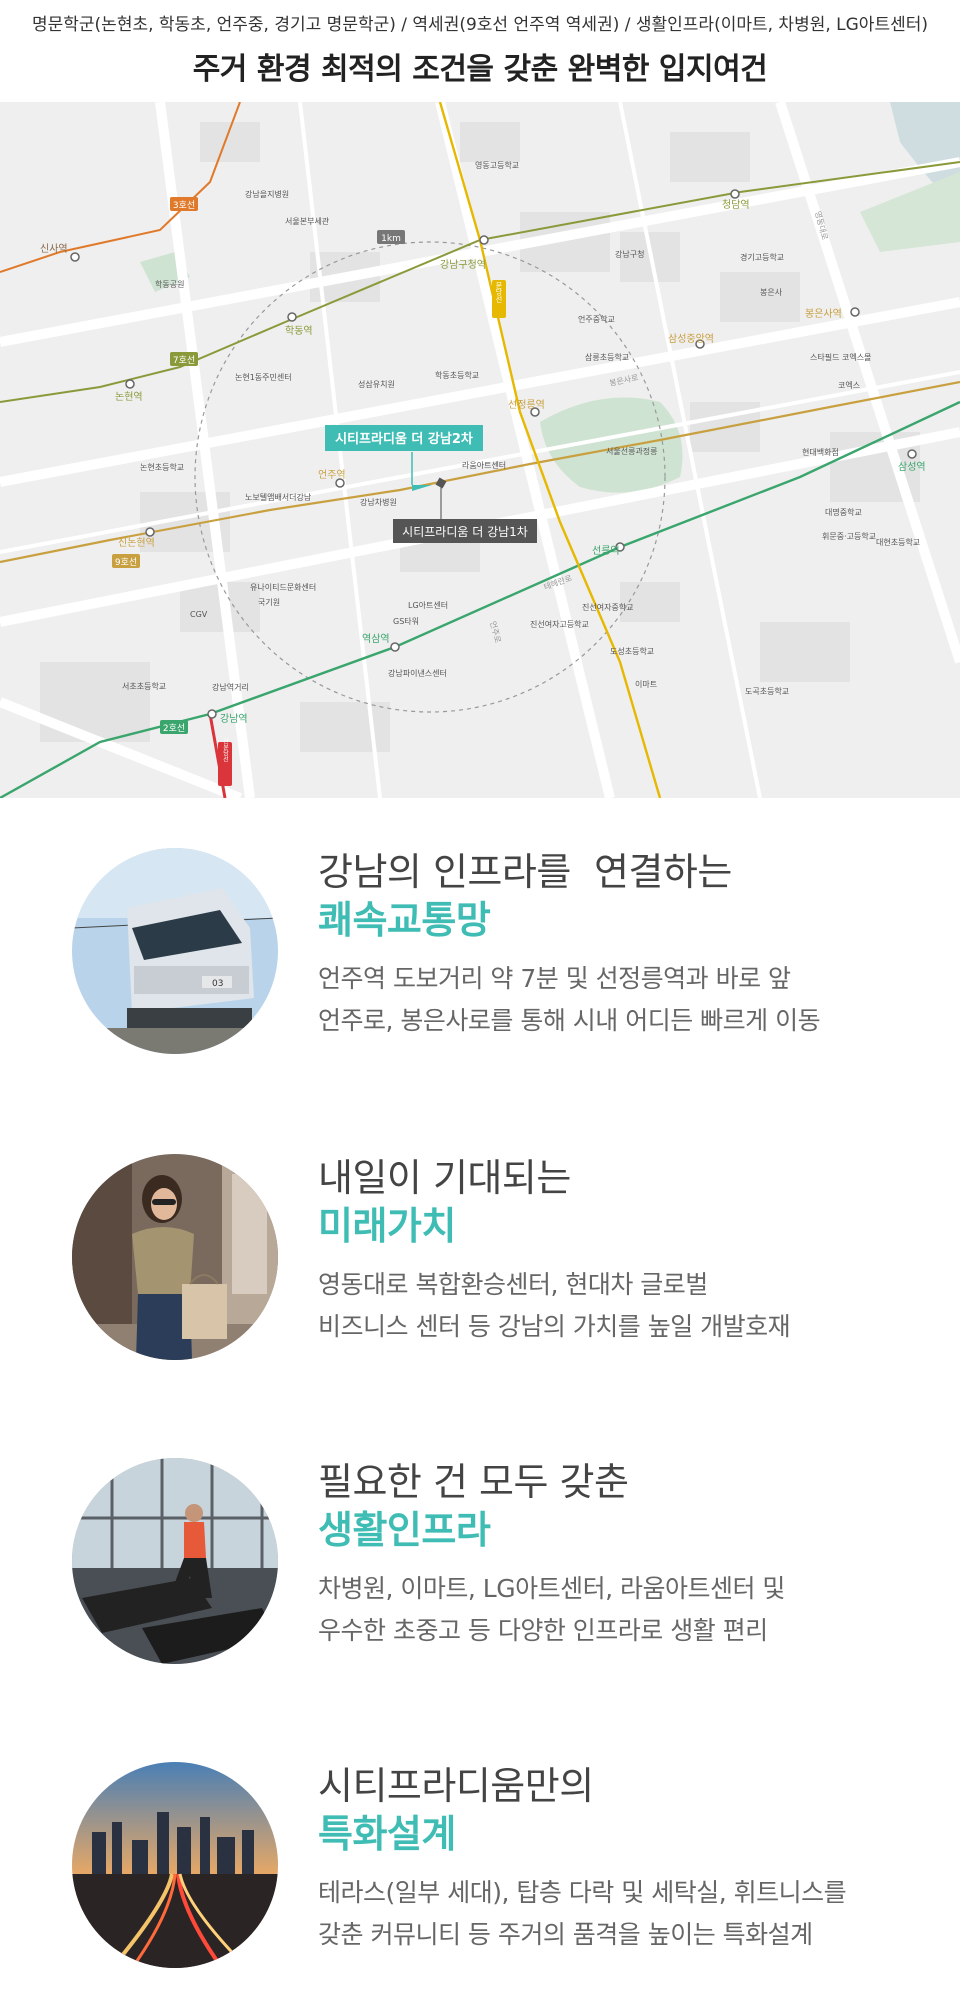 Image resolution: width=960 pixels, height=2000 pixels. I want to click on place-label: 현대백화점, so click(820, 452).